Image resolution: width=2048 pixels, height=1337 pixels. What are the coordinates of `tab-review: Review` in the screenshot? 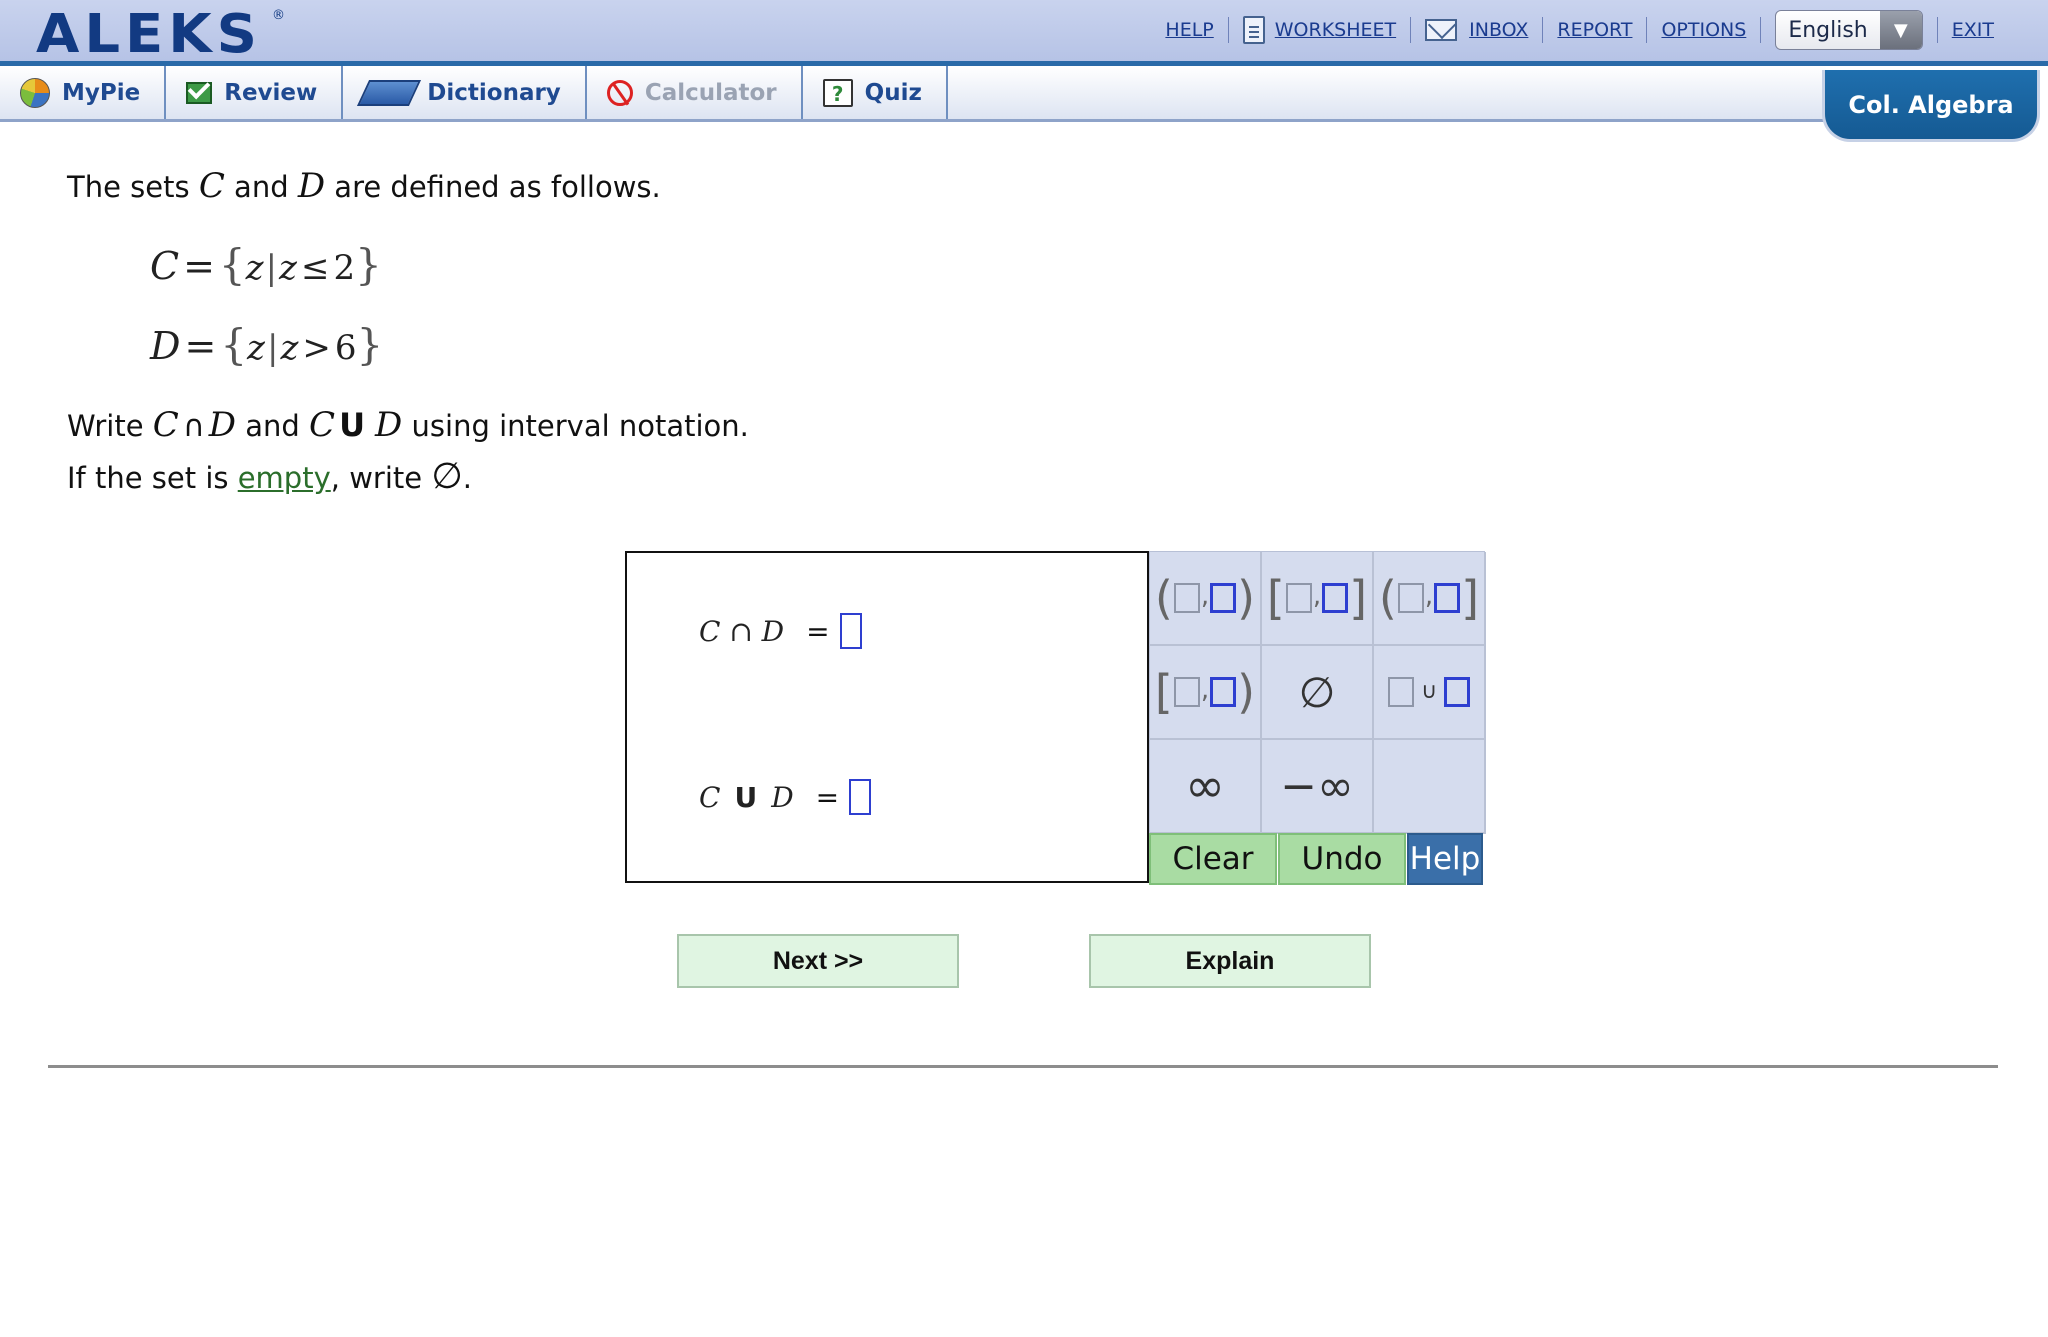 It's located at (255, 92).